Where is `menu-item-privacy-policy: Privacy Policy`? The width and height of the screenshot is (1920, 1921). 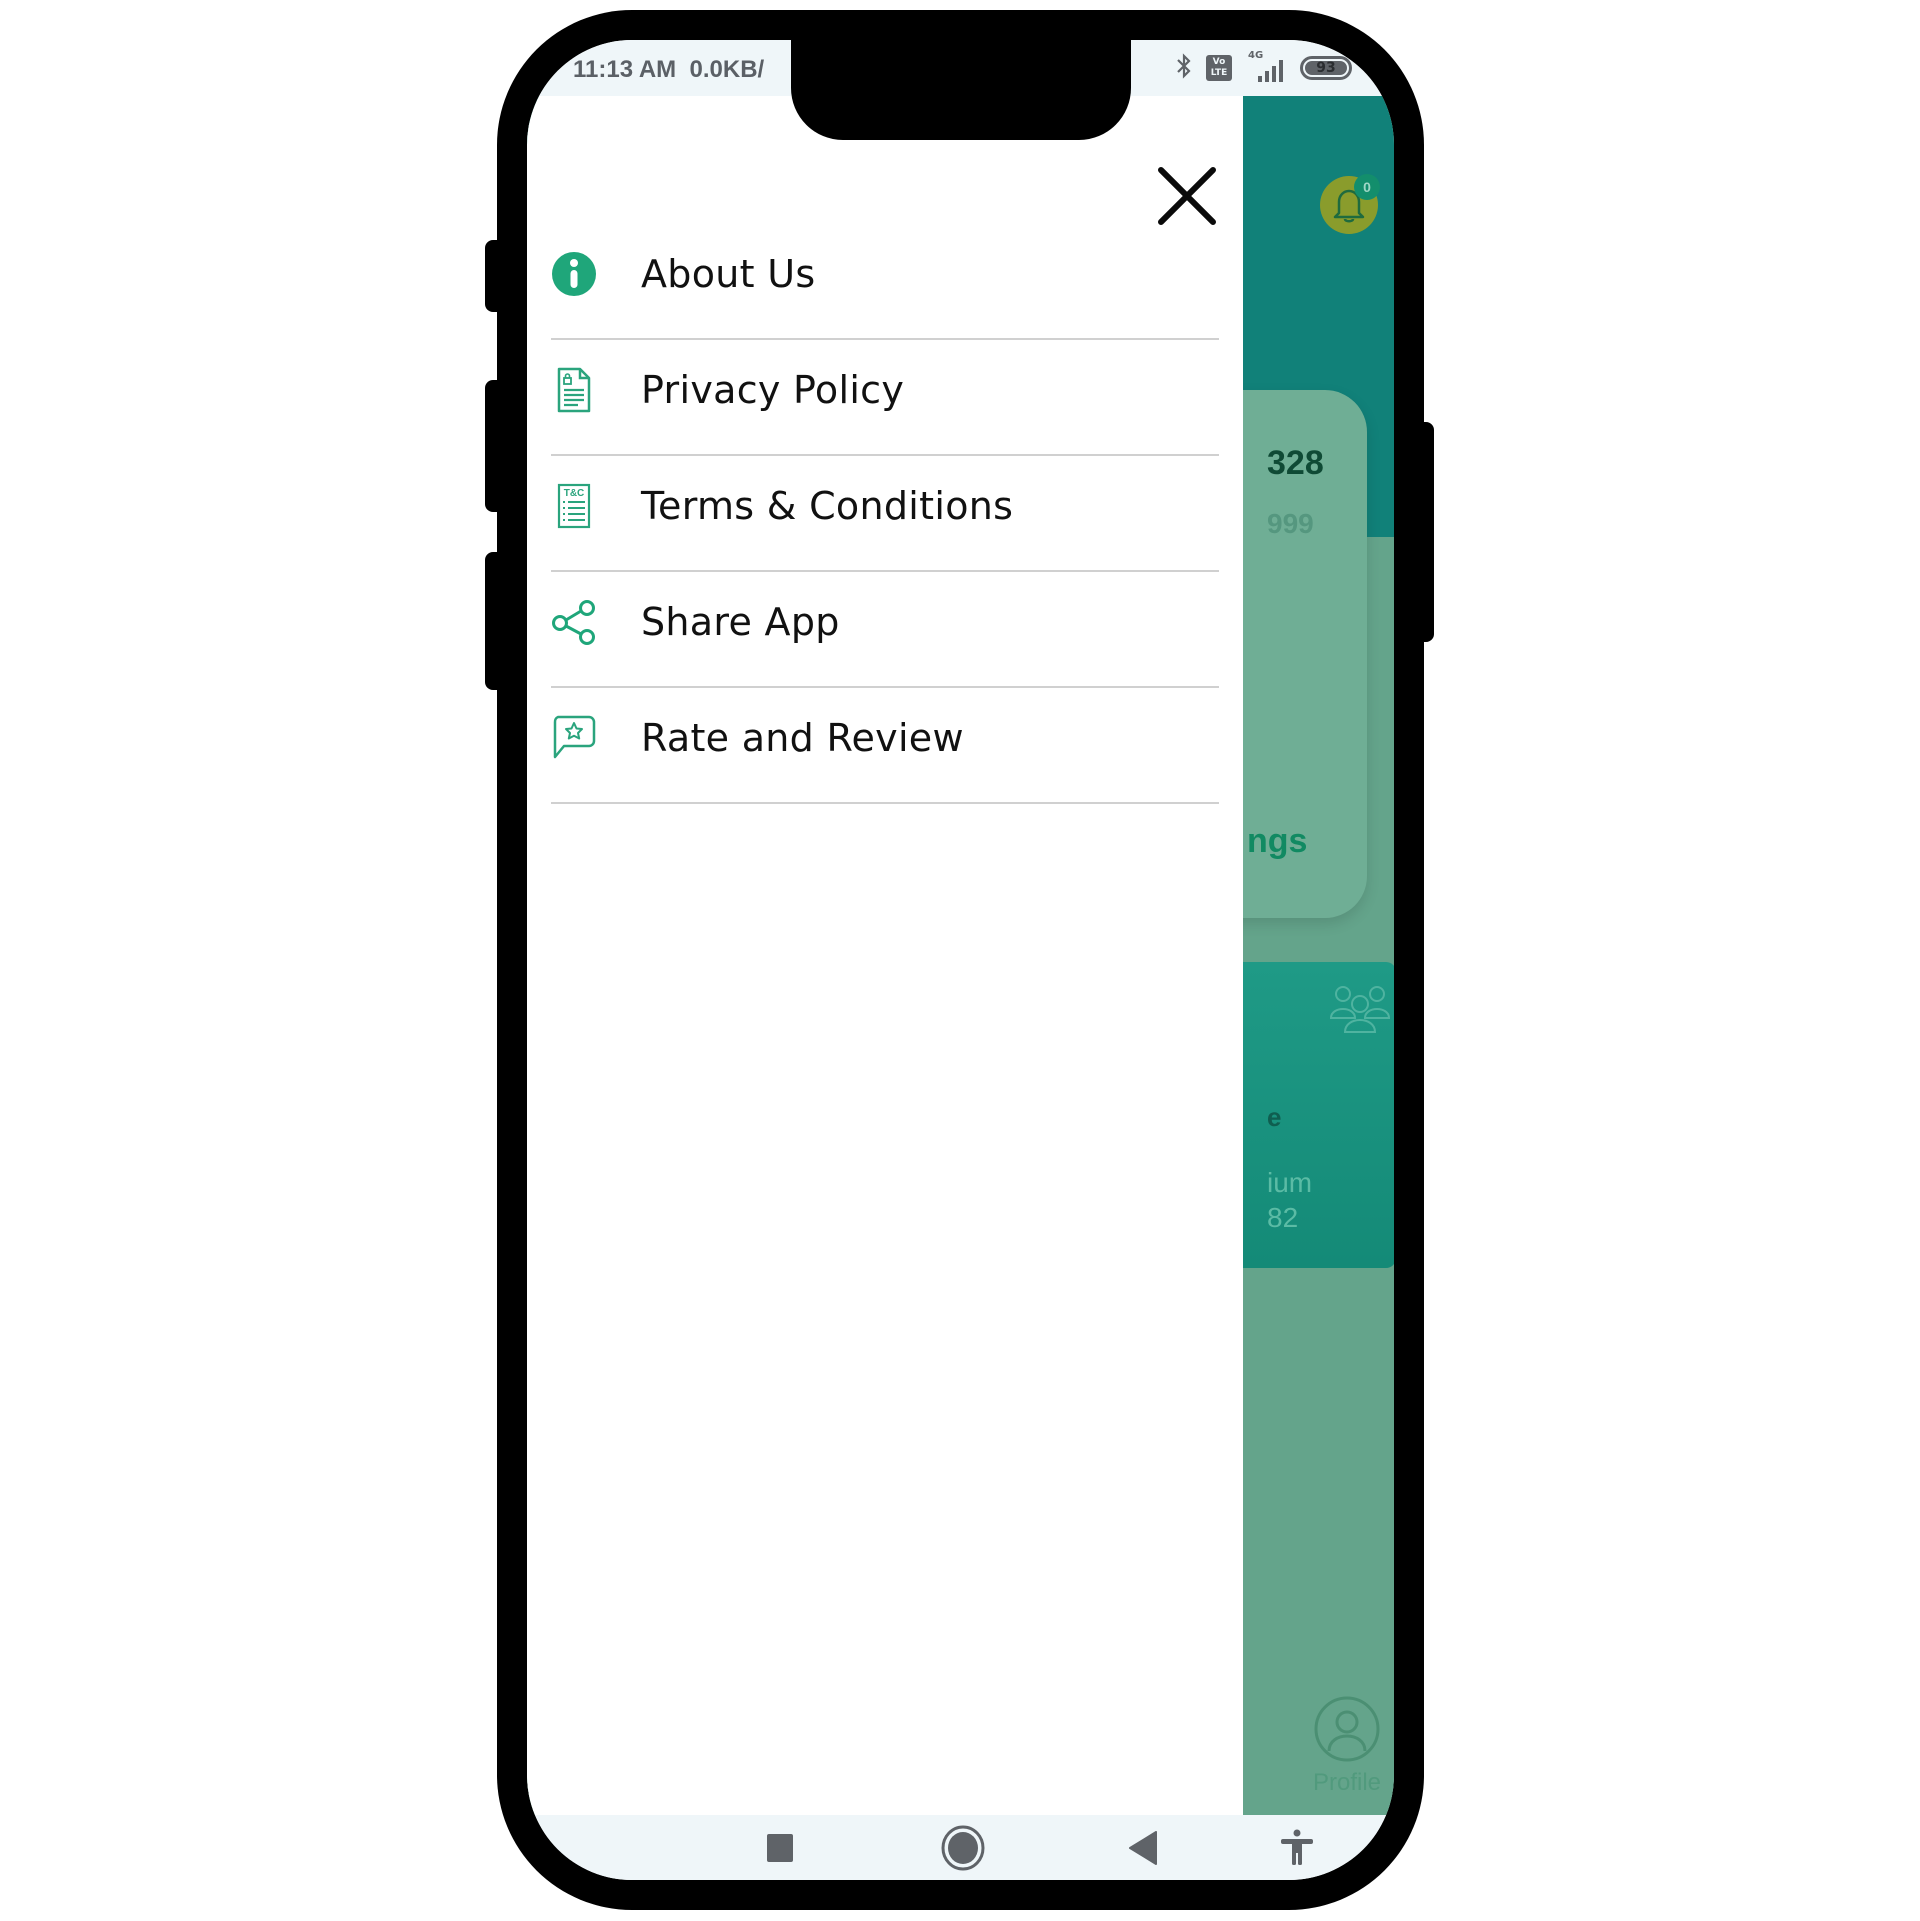 menu-item-privacy-policy: Privacy Policy is located at coordinates (885, 398).